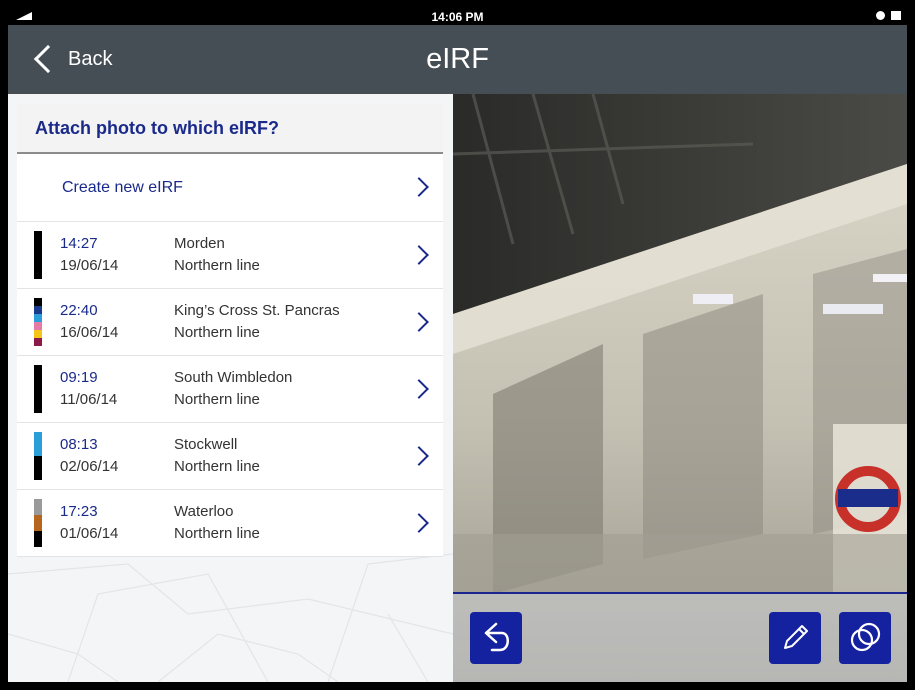 The height and width of the screenshot is (690, 915). What do you see at coordinates (89, 399) in the screenshot?
I see `entry-date: 11/06/14` at bounding box center [89, 399].